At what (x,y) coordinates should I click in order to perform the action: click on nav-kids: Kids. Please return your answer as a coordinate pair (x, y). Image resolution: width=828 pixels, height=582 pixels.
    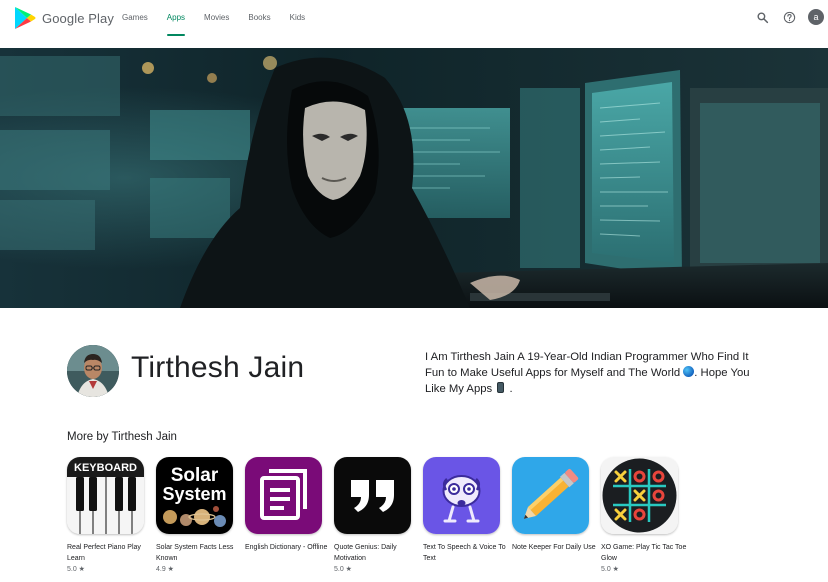
    Looking at the image, I should click on (298, 23).